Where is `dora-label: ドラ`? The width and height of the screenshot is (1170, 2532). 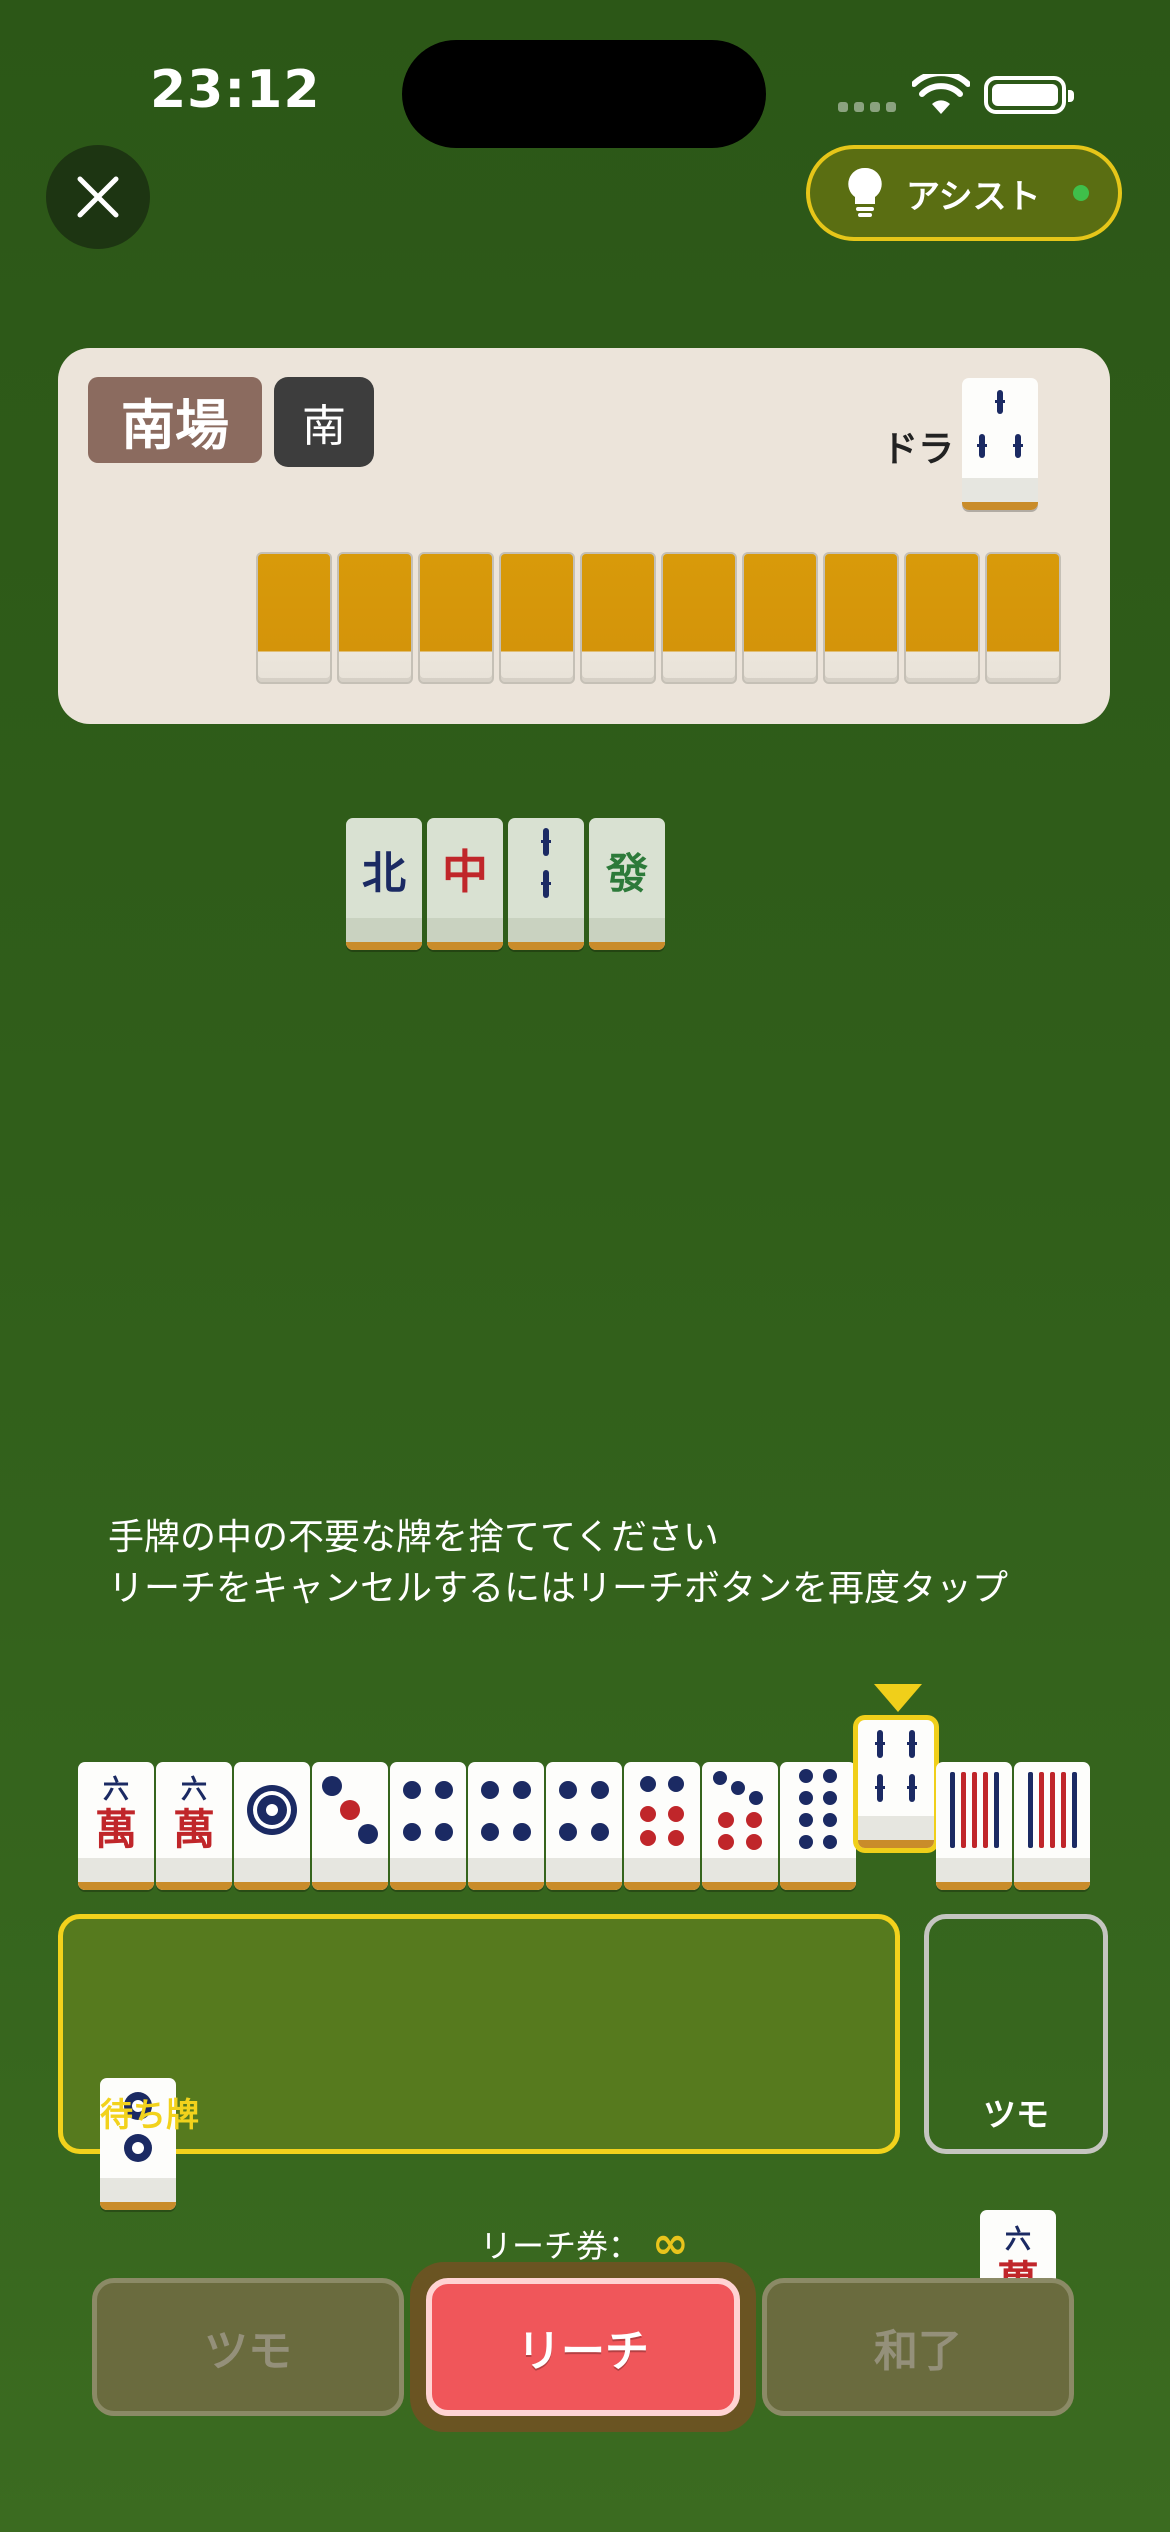 dora-label: ドラ is located at coordinates (918, 449).